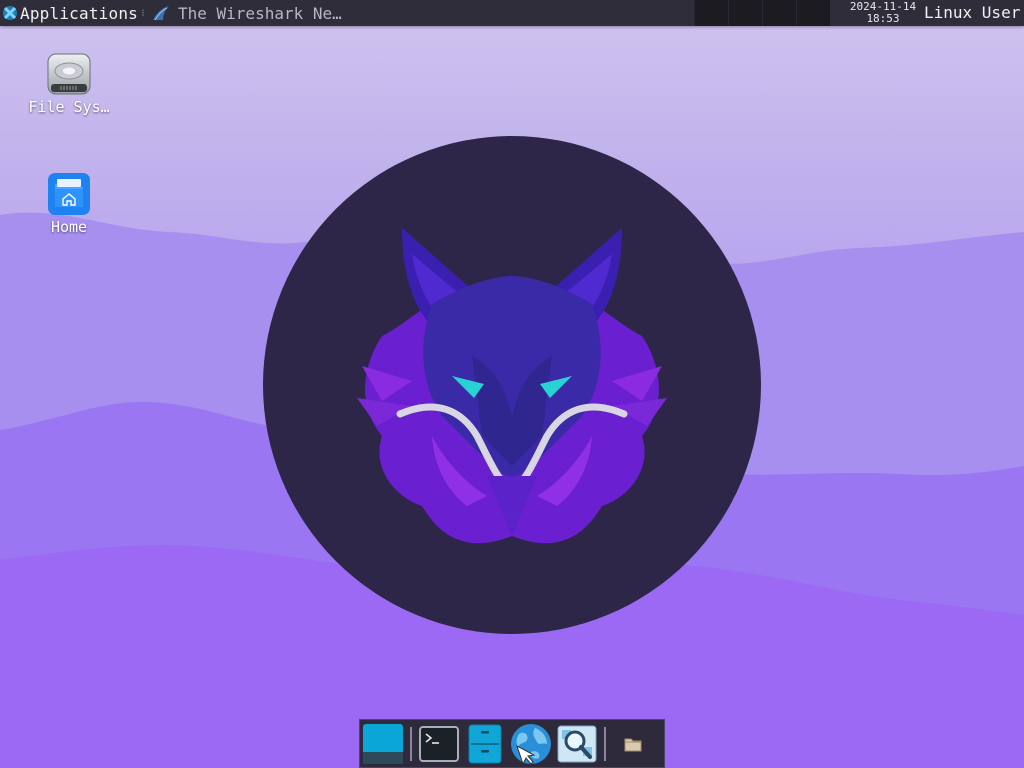  I want to click on dock-file-manager, so click(485, 744).